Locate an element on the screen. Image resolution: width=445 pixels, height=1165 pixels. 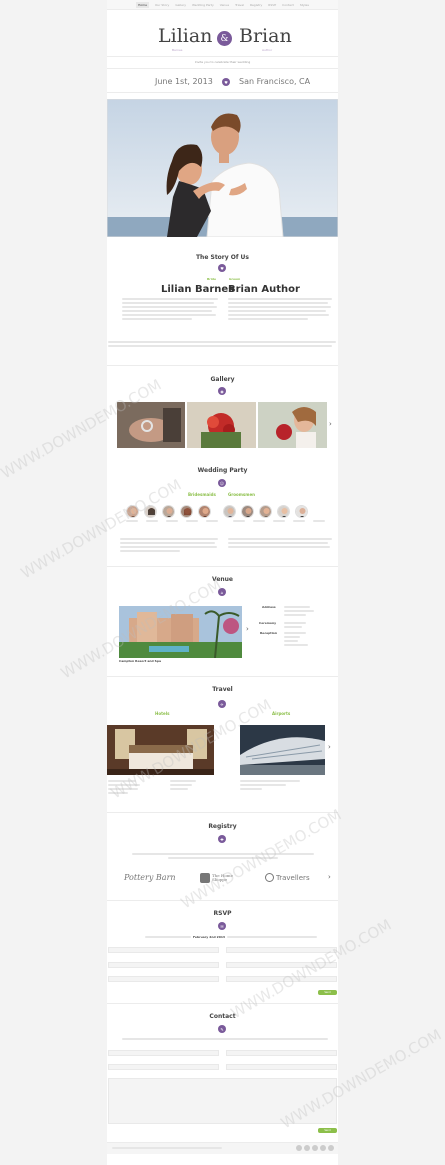
nav-item-home: Home is located at coordinates (142, 4).